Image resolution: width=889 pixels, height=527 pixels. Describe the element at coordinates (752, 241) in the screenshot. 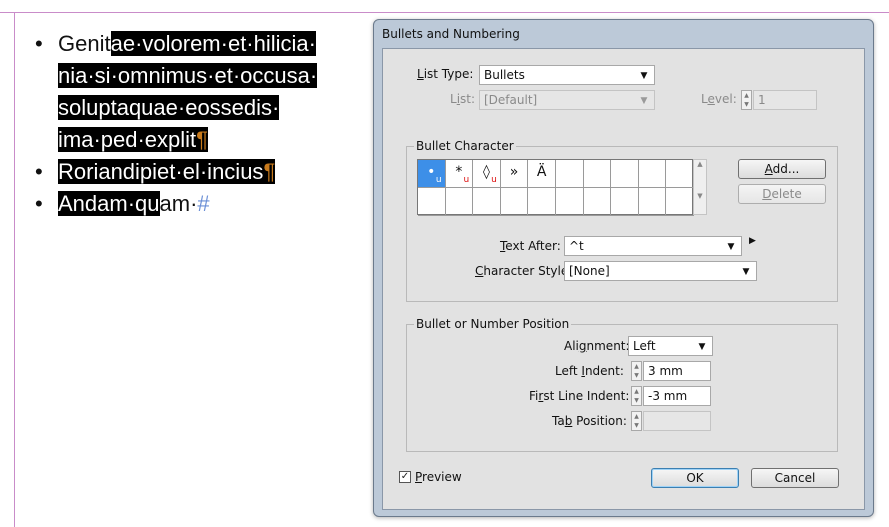

I see `special-characters-menu-icon: ▶` at that location.